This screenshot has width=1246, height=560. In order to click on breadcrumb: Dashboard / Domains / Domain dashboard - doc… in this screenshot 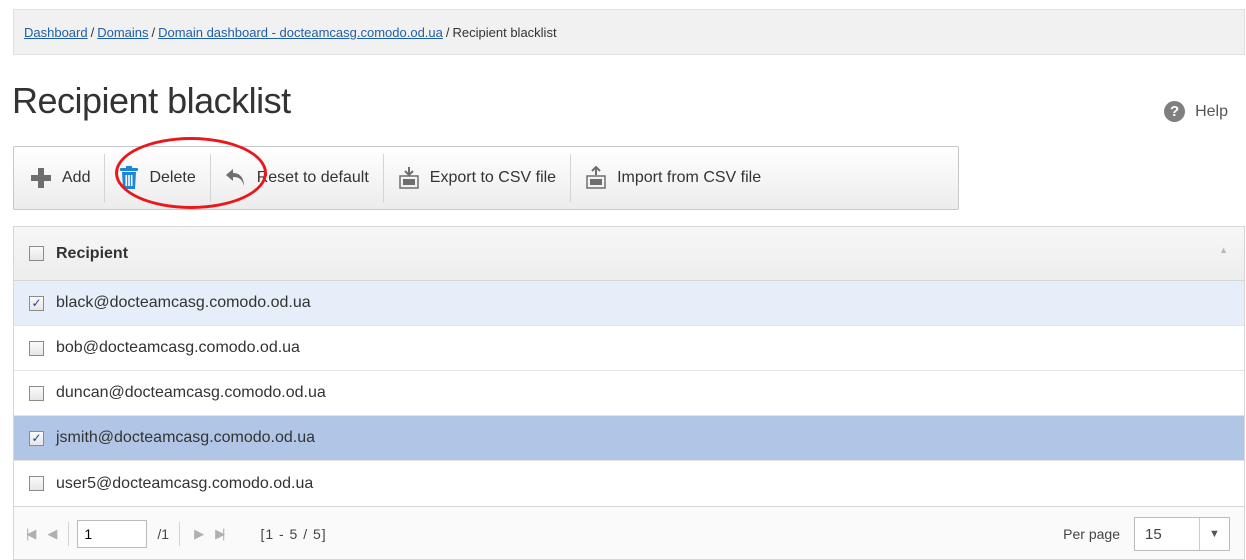, I will do `click(629, 32)`.